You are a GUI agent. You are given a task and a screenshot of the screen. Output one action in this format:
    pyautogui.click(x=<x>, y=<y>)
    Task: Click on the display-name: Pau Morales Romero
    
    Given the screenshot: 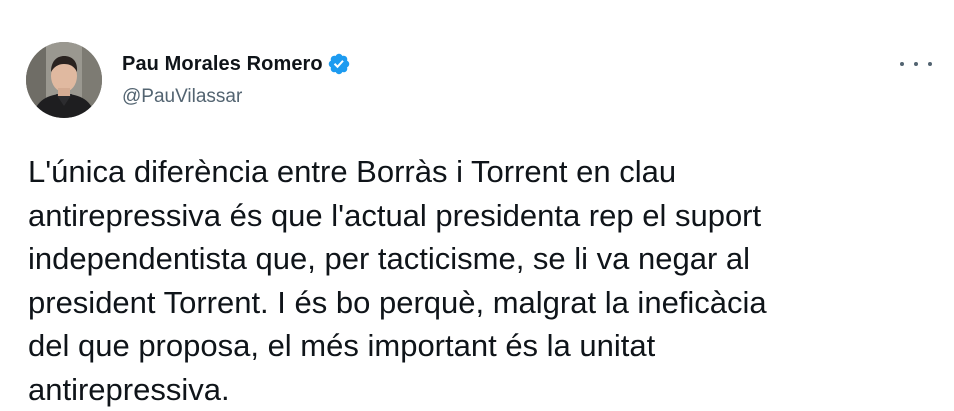 What is the action you would take?
    pyautogui.click(x=222, y=64)
    